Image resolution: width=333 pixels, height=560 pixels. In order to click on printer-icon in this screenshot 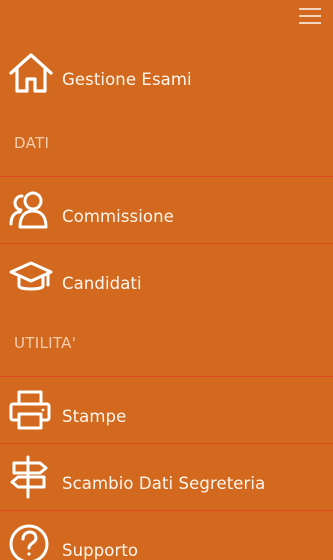, I will do `click(32, 410)`.